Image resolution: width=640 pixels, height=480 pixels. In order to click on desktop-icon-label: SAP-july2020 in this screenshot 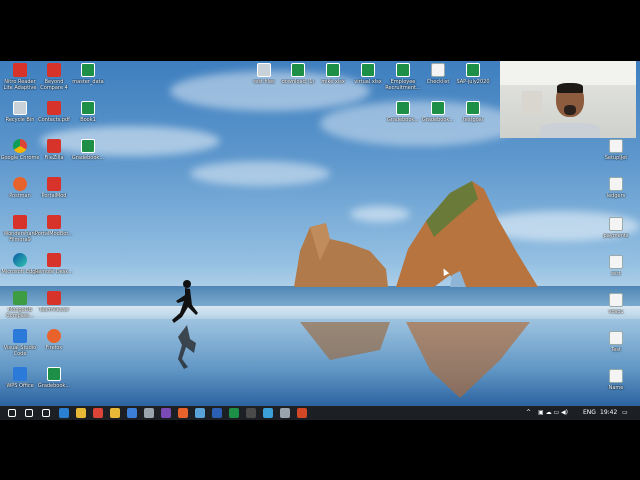, I will do `click(473, 82)`.